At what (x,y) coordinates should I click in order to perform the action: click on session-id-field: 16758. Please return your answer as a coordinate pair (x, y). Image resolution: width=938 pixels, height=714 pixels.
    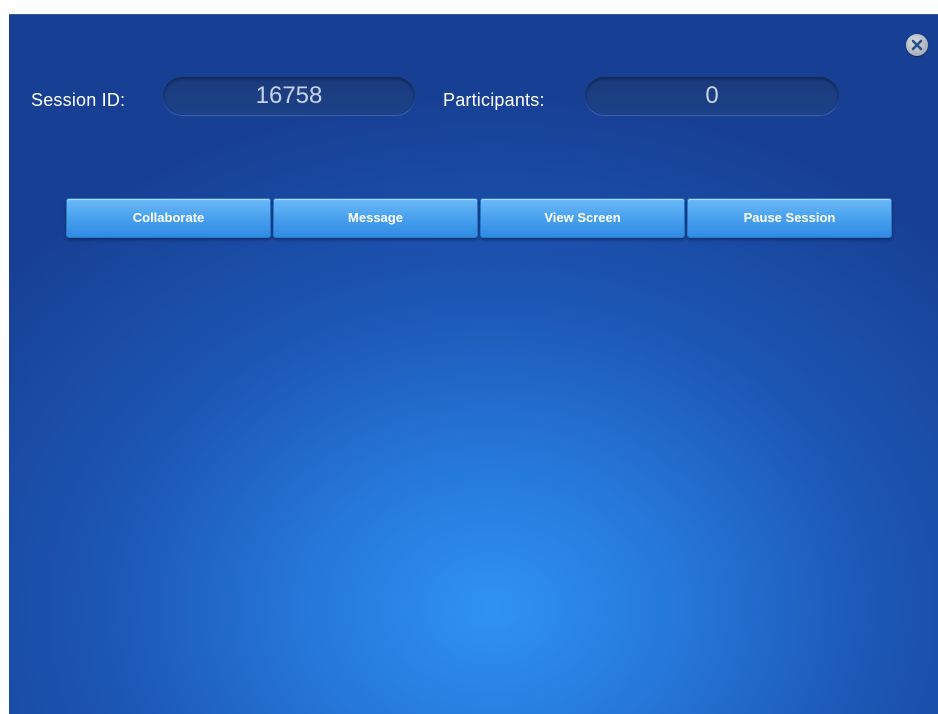
    Looking at the image, I should click on (289, 96).